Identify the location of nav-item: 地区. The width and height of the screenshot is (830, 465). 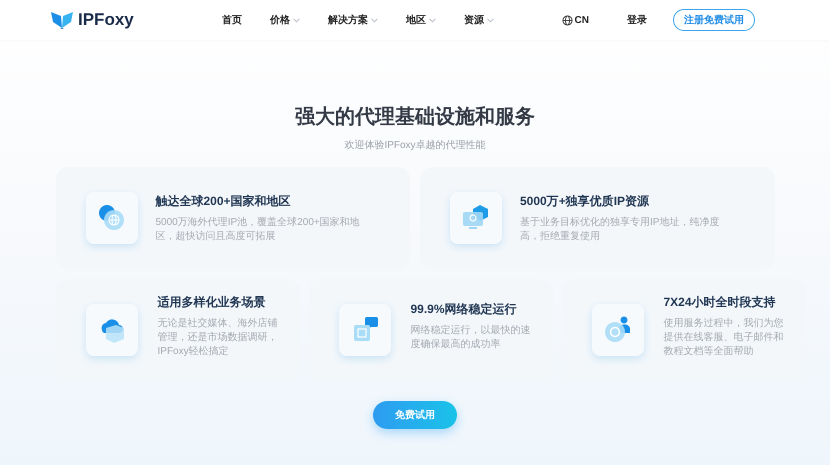
(421, 20).